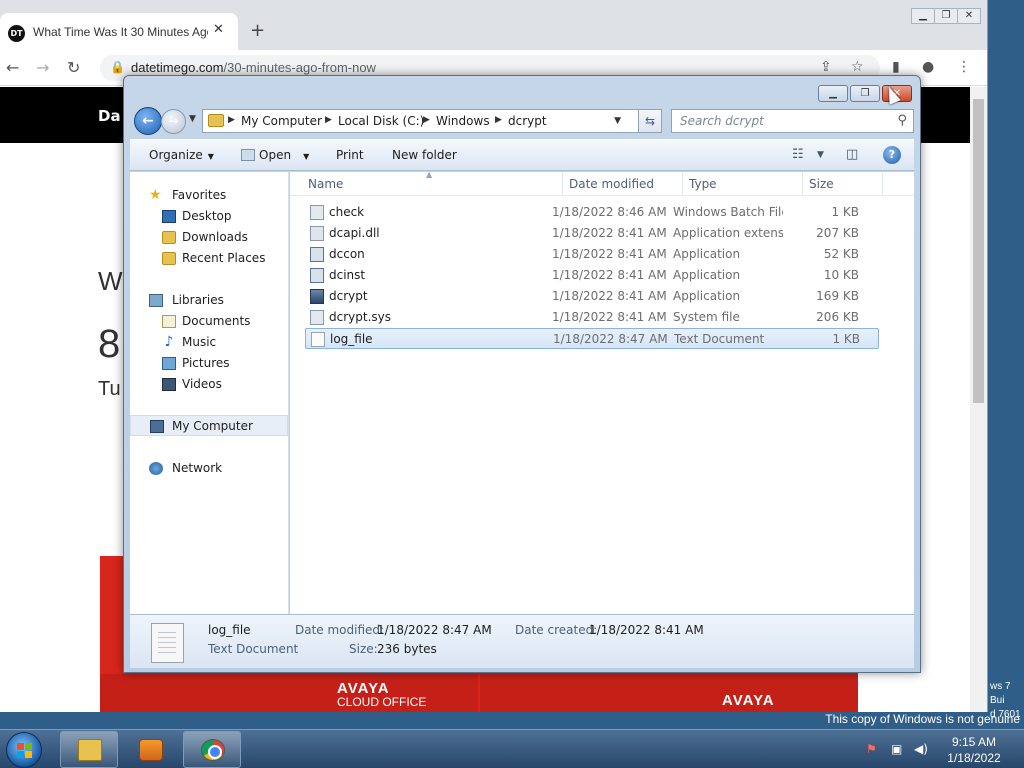 The width and height of the screenshot is (1024, 768). What do you see at coordinates (921, 749) in the screenshot?
I see `volume-icon: ◀)` at bounding box center [921, 749].